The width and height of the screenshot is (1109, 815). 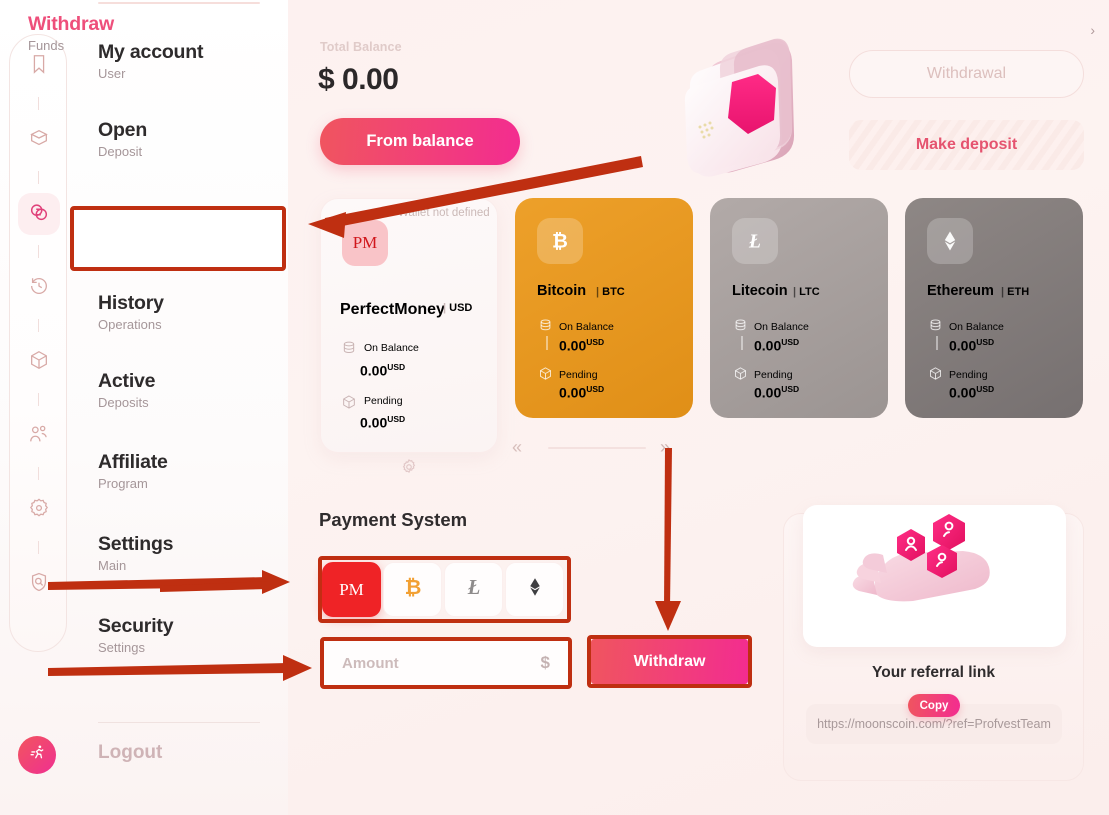 What do you see at coordinates (123, 483) in the screenshot?
I see `sidebar-item-subtitle: Program` at bounding box center [123, 483].